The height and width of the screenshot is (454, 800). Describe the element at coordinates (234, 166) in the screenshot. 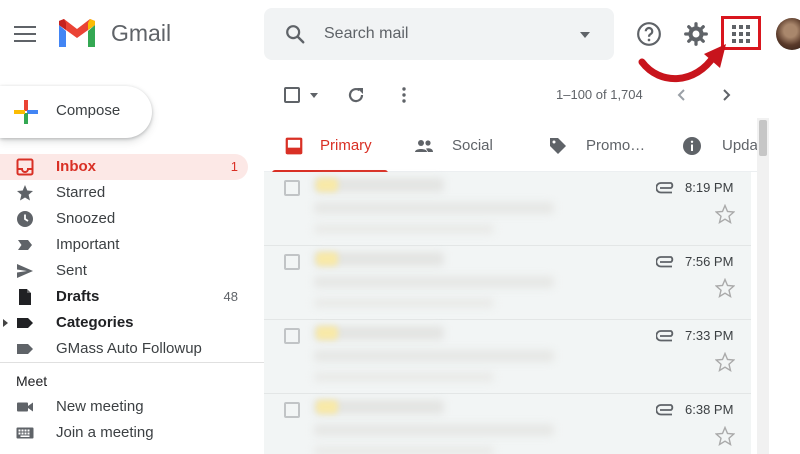

I see `unread-count: 1` at that location.